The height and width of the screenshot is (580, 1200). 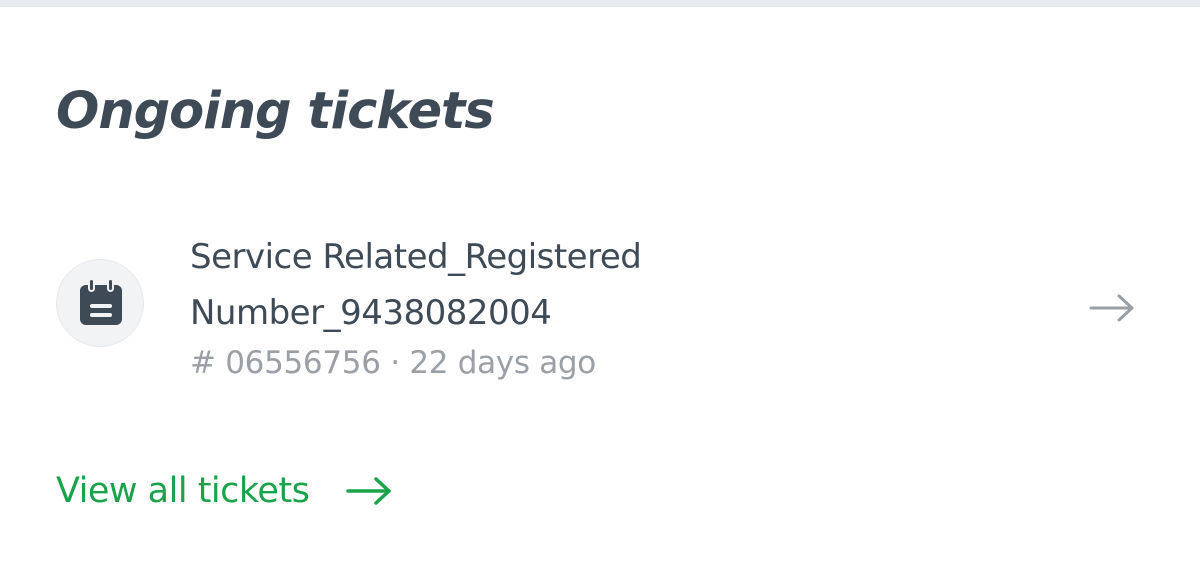 I want to click on arrow-right-icon, so click(x=1112, y=308).